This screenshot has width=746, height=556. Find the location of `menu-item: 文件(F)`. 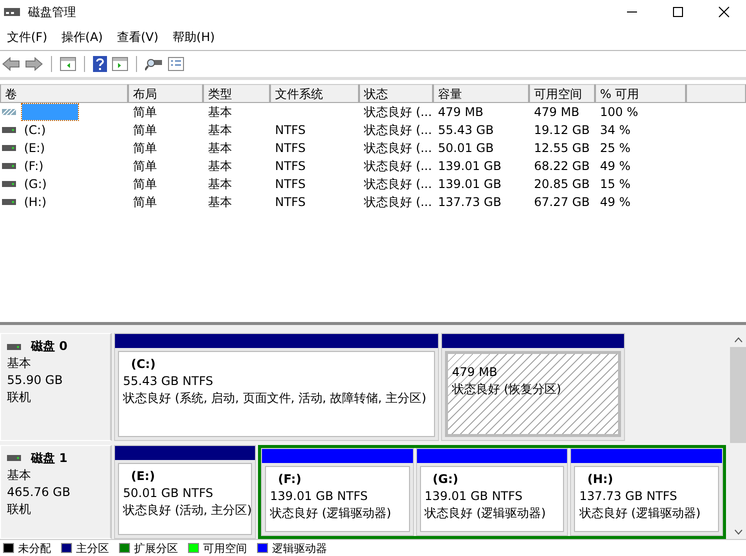

menu-item: 文件(F) is located at coordinates (27, 37).